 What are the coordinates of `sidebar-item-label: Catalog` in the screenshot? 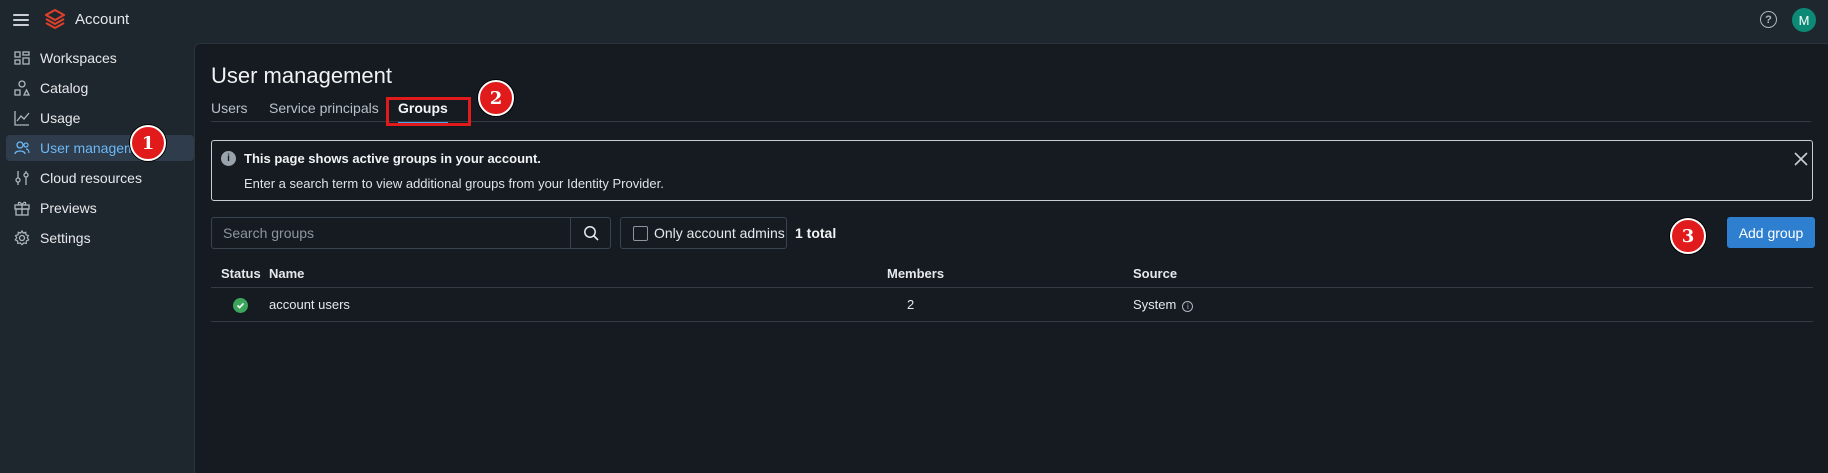 It's located at (64, 88).